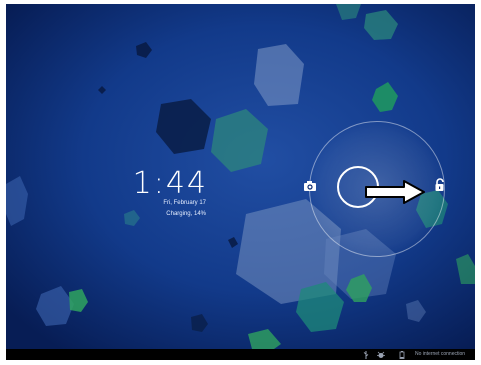  I want to click on debug-icon, so click(381, 354).